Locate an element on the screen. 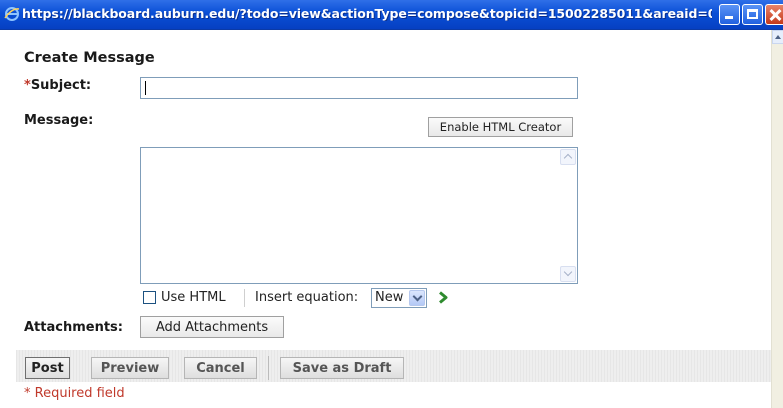 The width and height of the screenshot is (783, 408). insert-equation-select: New is located at coordinates (399, 298).